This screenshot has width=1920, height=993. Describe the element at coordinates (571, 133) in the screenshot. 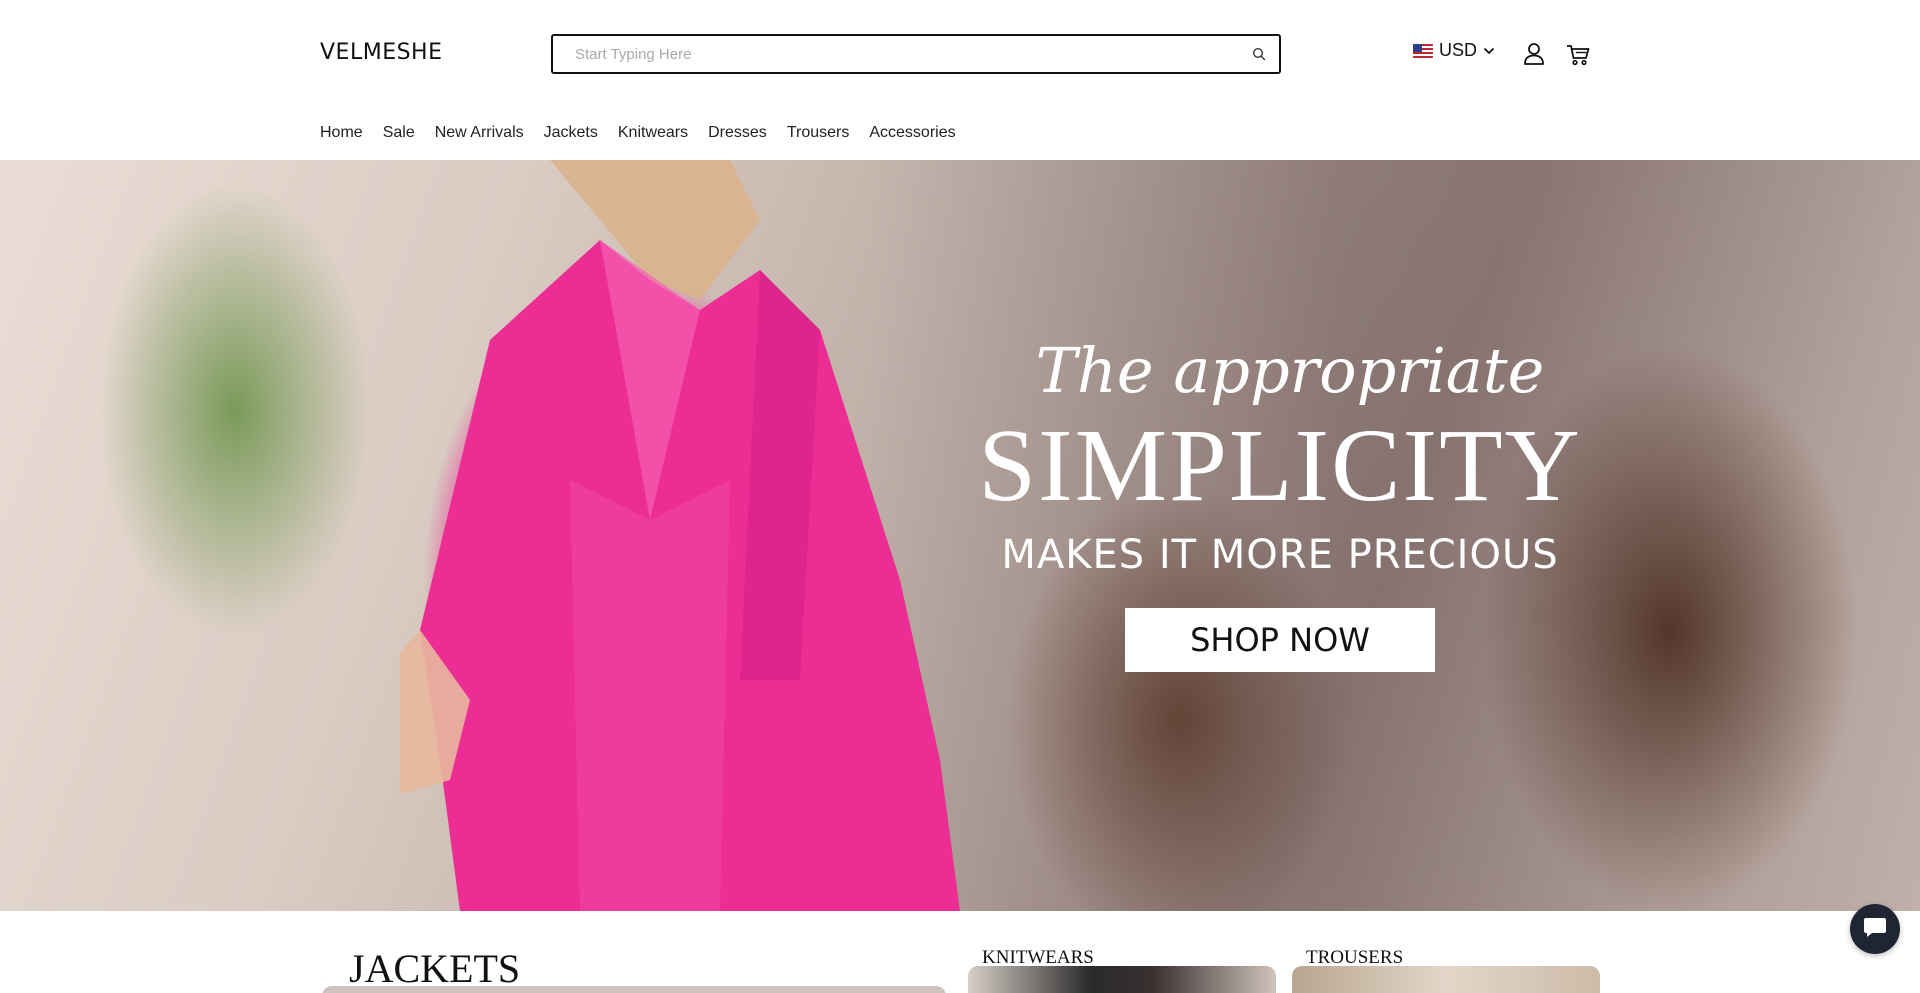

I see `nav-item-jackets: Jackets` at that location.